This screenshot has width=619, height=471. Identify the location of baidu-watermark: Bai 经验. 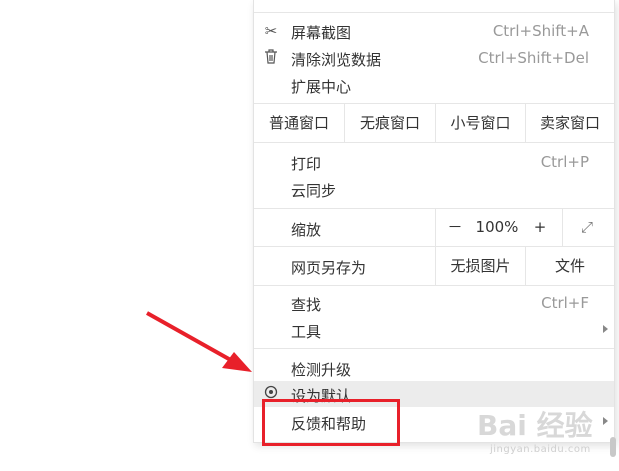
(535, 425).